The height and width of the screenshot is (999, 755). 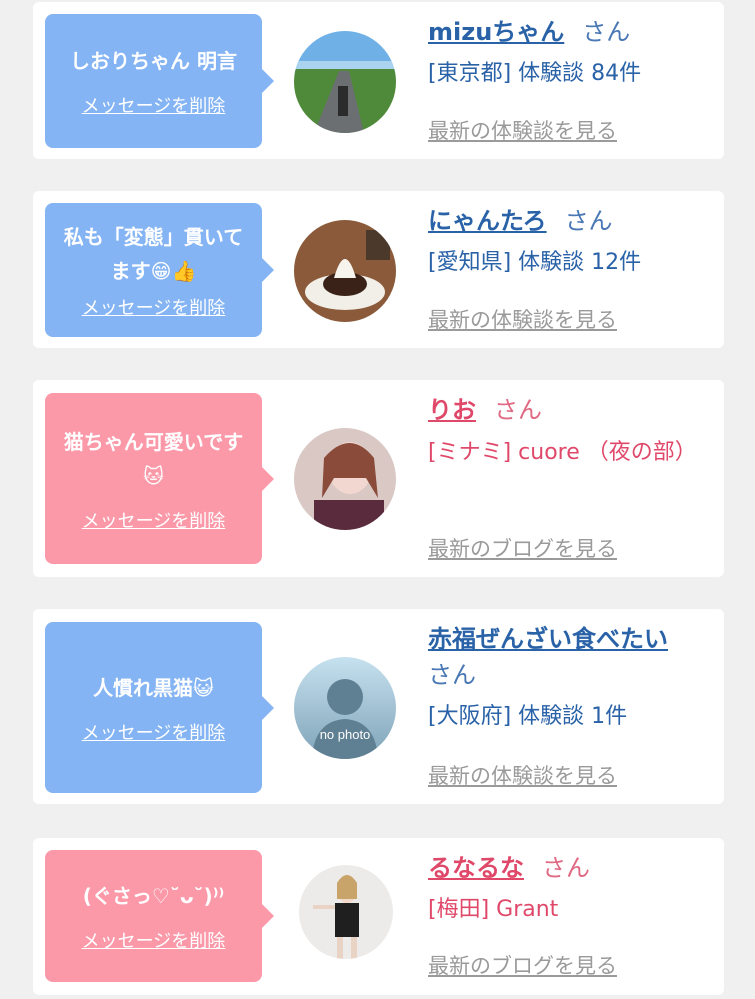 I want to click on user-info: 赤福ぜんざい食べたい さん [大阪府] 体験談 1件 最新の体験談を見る, so click(x=567, y=710).